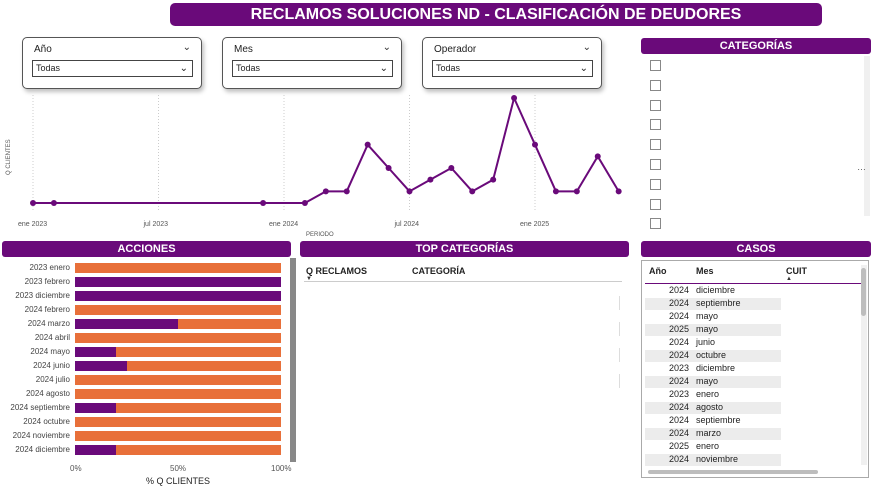 Image resolution: width=871 pixels, height=488 pixels. I want to click on table-row: 2024 marzo, so click(713, 434).